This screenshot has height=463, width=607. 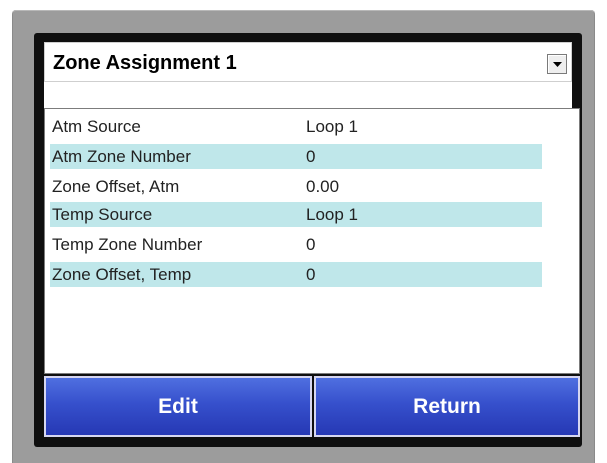 What do you see at coordinates (116, 186) in the screenshot?
I see `setting-label: Zone Offset, Atm` at bounding box center [116, 186].